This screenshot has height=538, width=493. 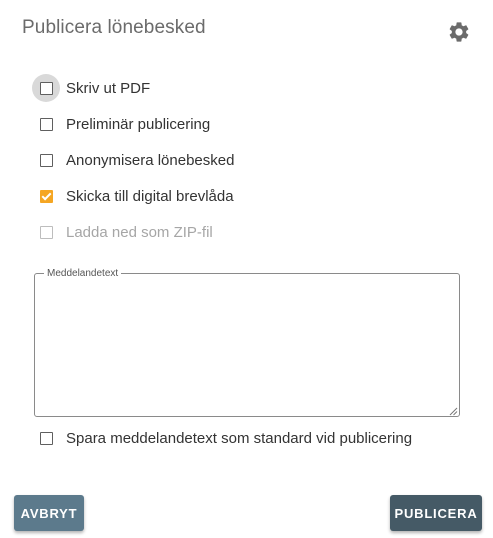 What do you see at coordinates (108, 88) in the screenshot?
I see `print-pdf-label: Skriv ut PDF` at bounding box center [108, 88].